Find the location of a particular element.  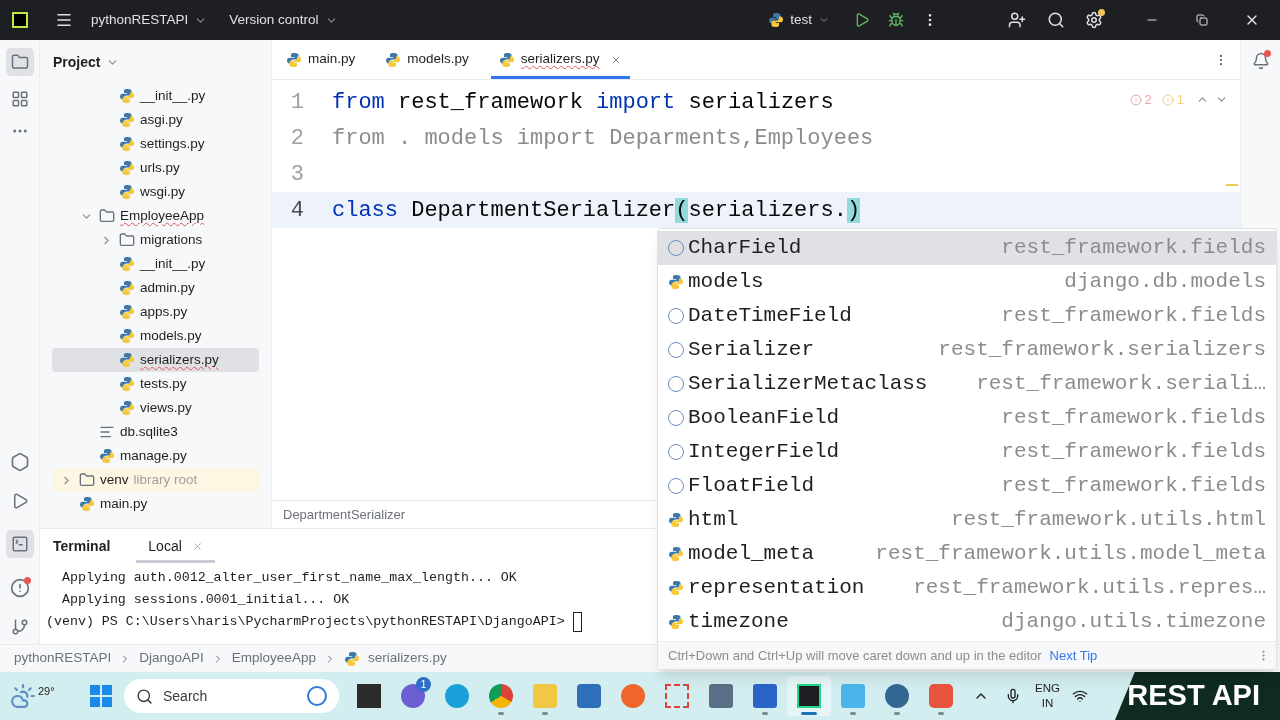

terminal-icon is located at coordinates (19, 544).